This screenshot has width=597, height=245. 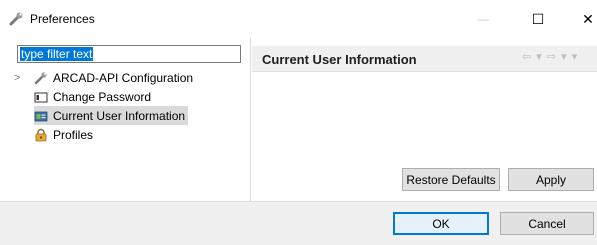 What do you see at coordinates (102, 96) in the screenshot?
I see `tree-item-label: Change Password` at bounding box center [102, 96].